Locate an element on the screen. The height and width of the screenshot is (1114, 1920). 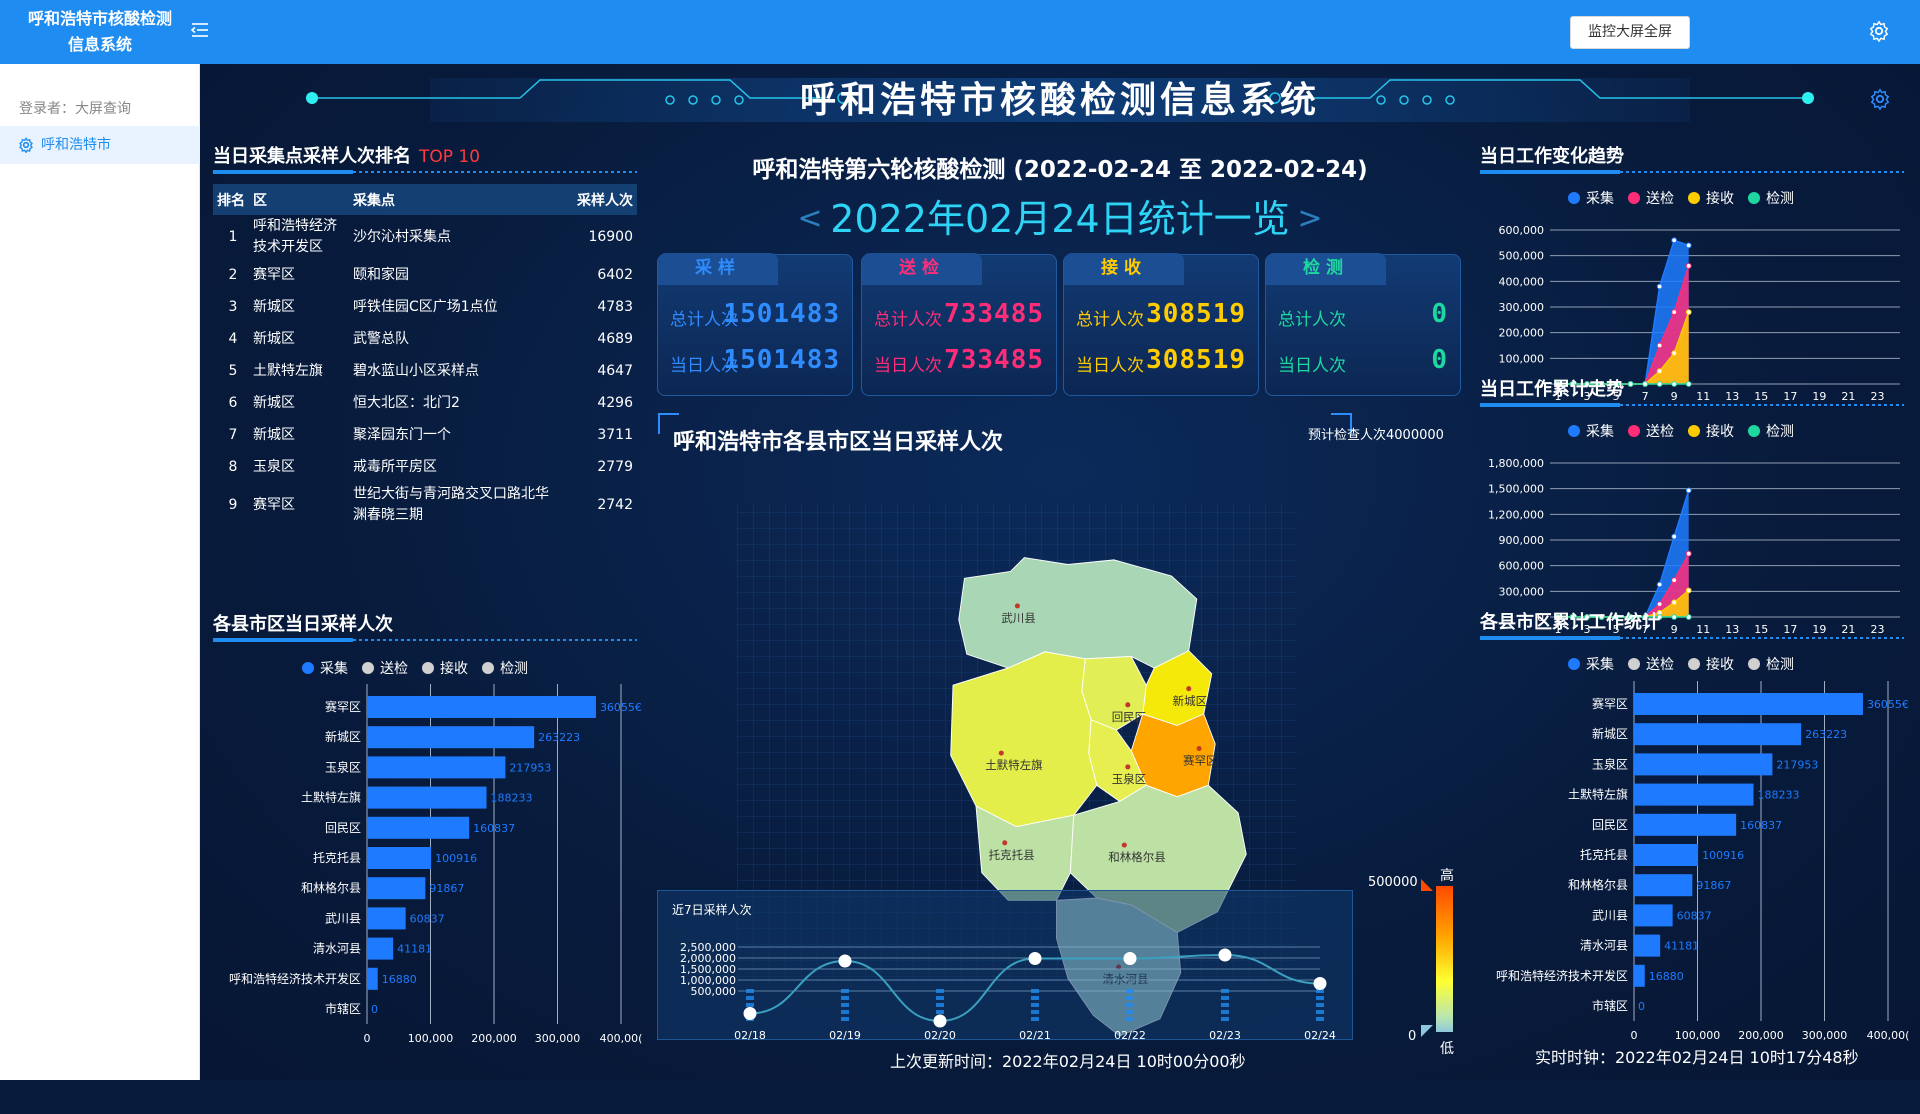
today-label: 当日人次 is located at coordinates (1312, 366).